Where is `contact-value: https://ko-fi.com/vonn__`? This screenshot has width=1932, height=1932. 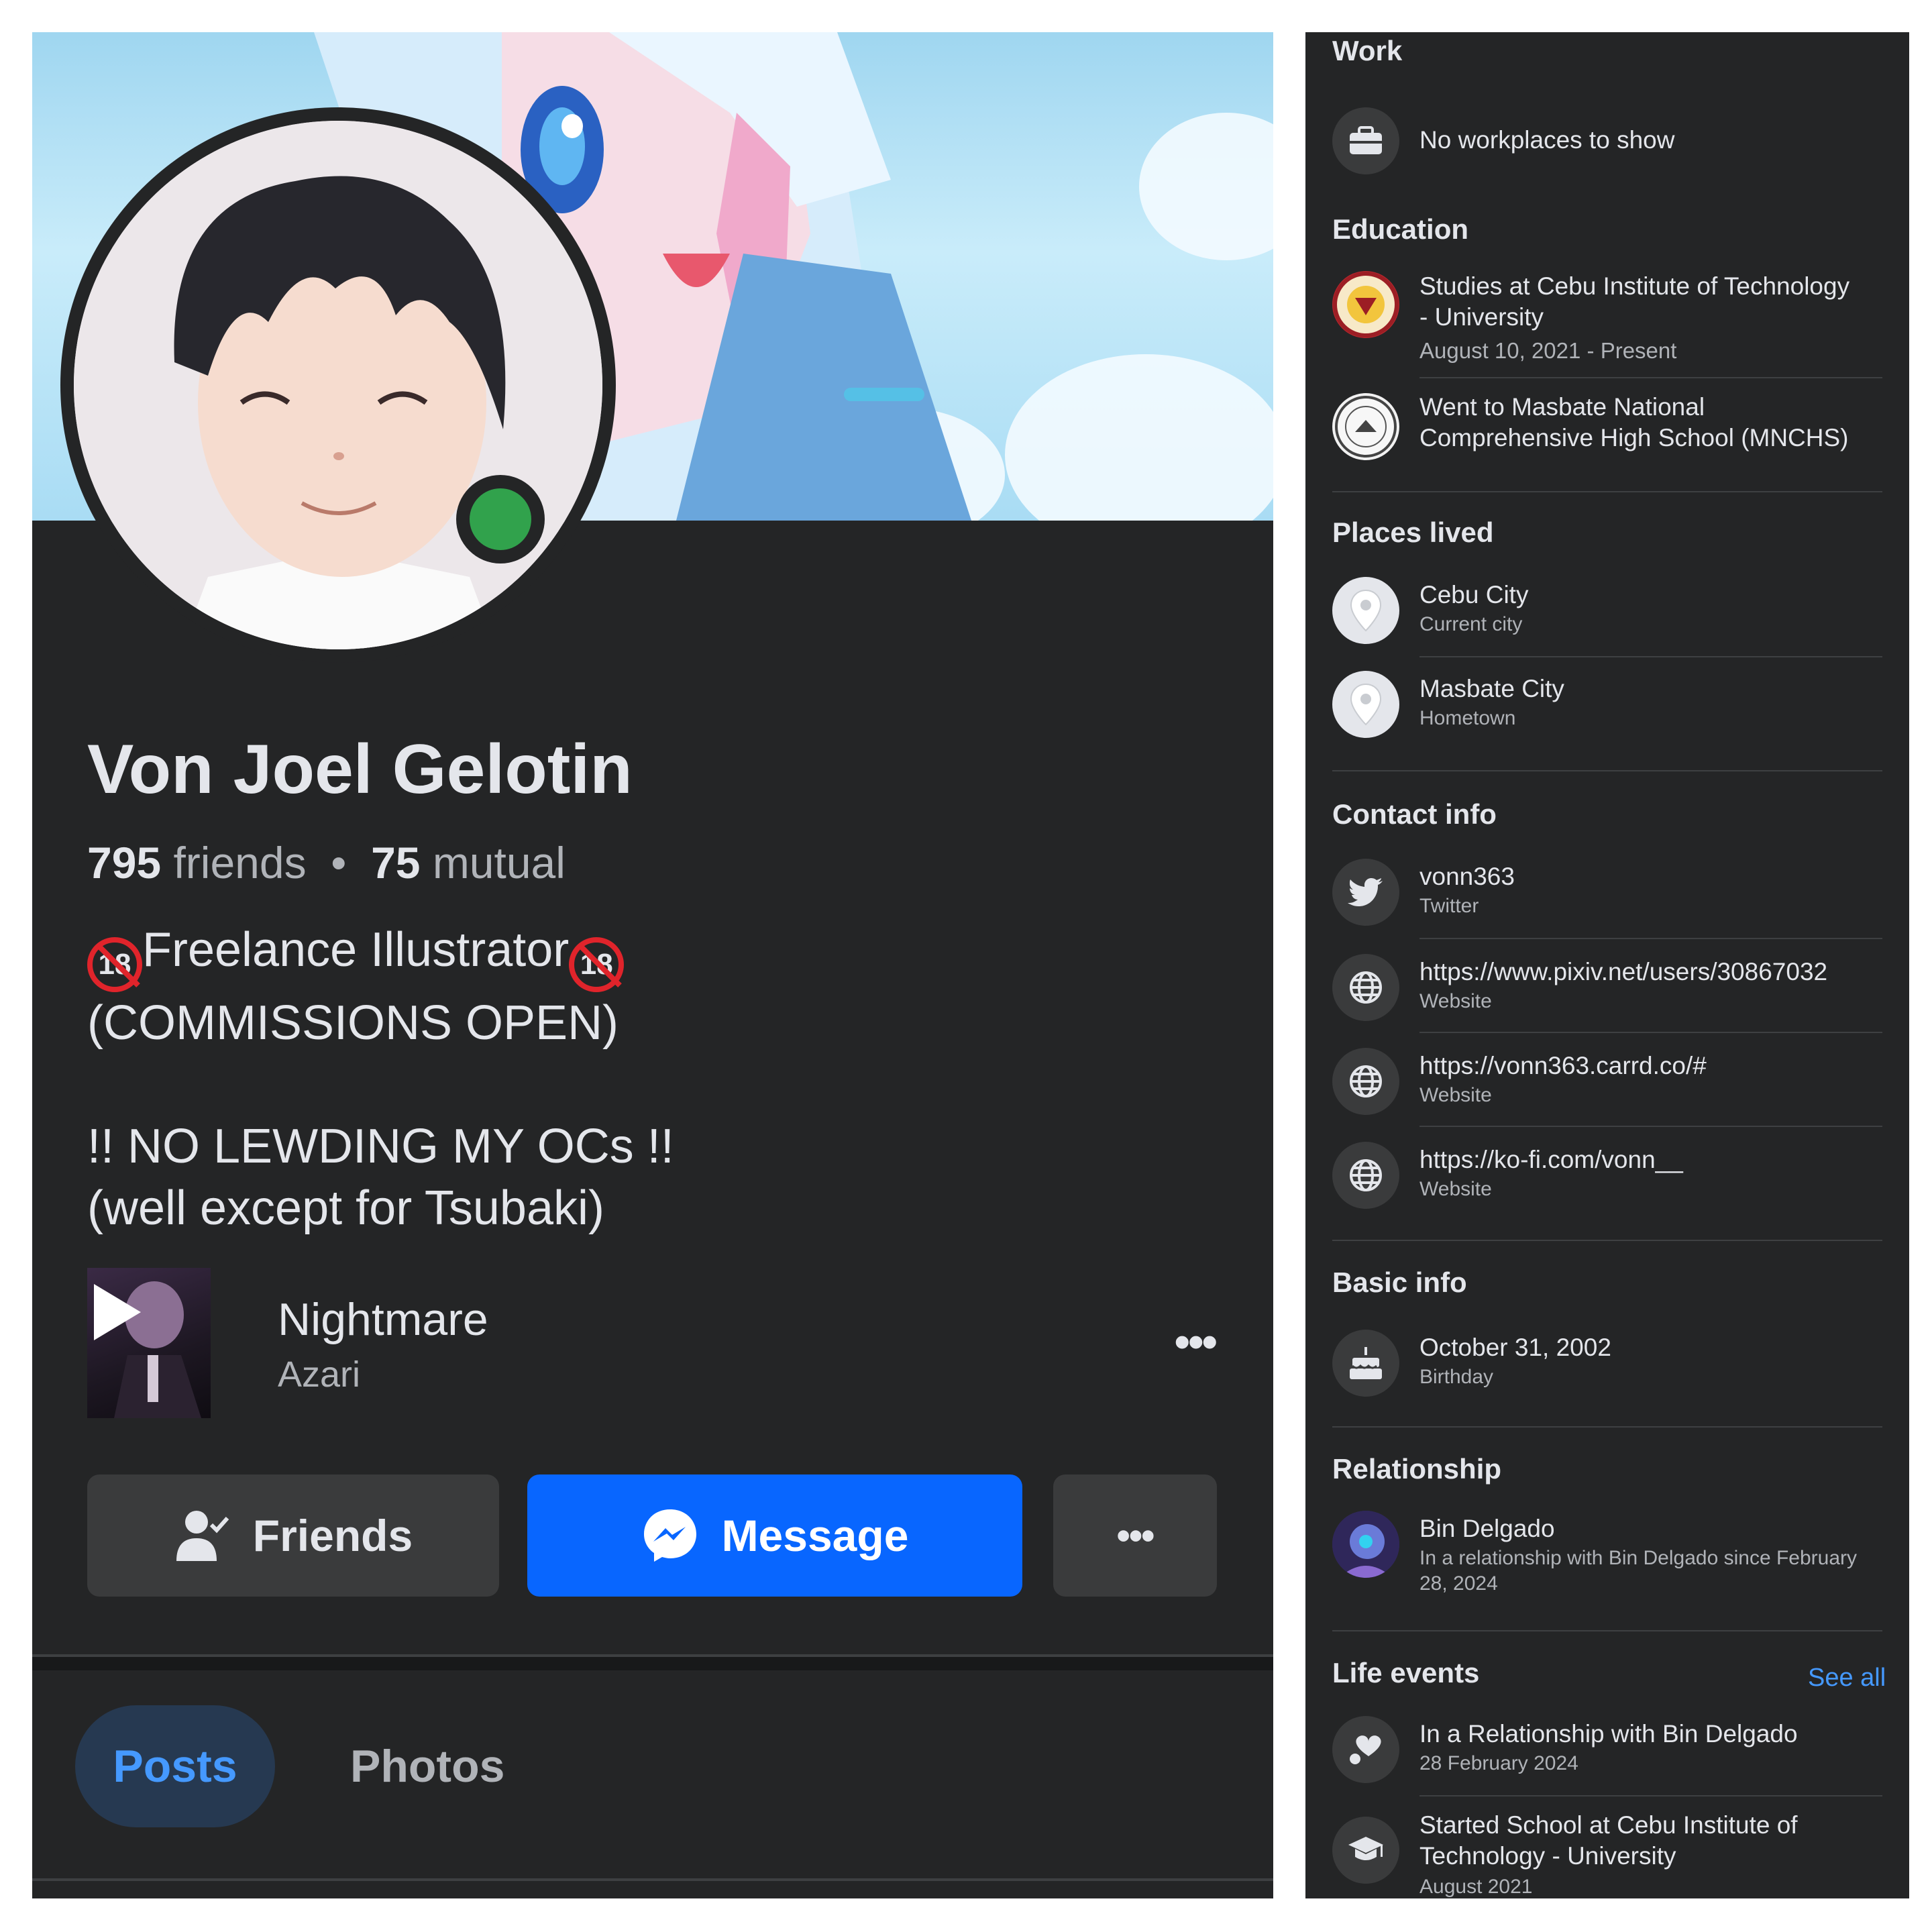 contact-value: https://ko-fi.com/vonn__ is located at coordinates (1551, 1159).